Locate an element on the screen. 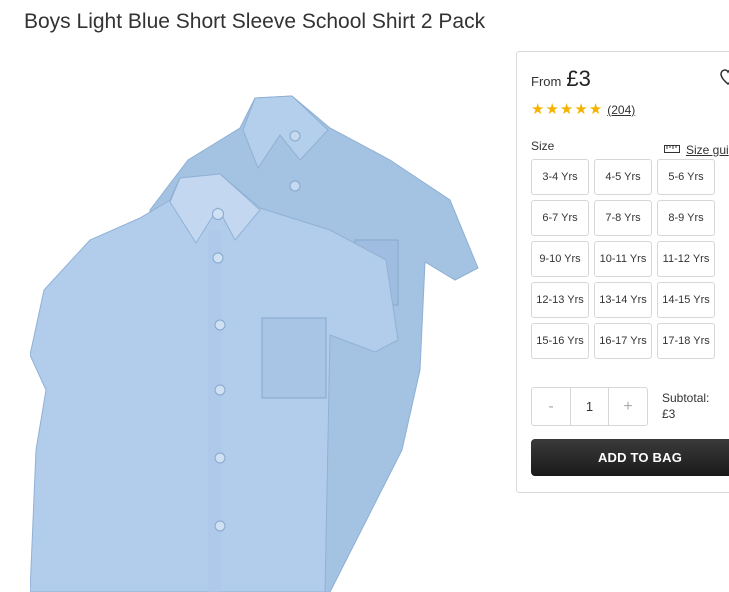  star-rating: ★ ★ ★ ★ ★ is located at coordinates (566, 109).